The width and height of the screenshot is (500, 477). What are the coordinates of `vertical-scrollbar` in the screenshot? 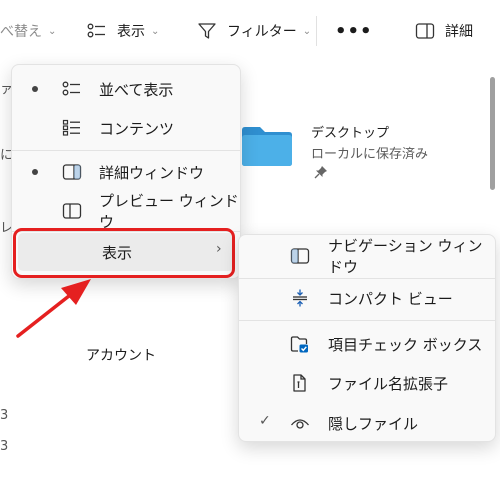 It's located at (492, 133).